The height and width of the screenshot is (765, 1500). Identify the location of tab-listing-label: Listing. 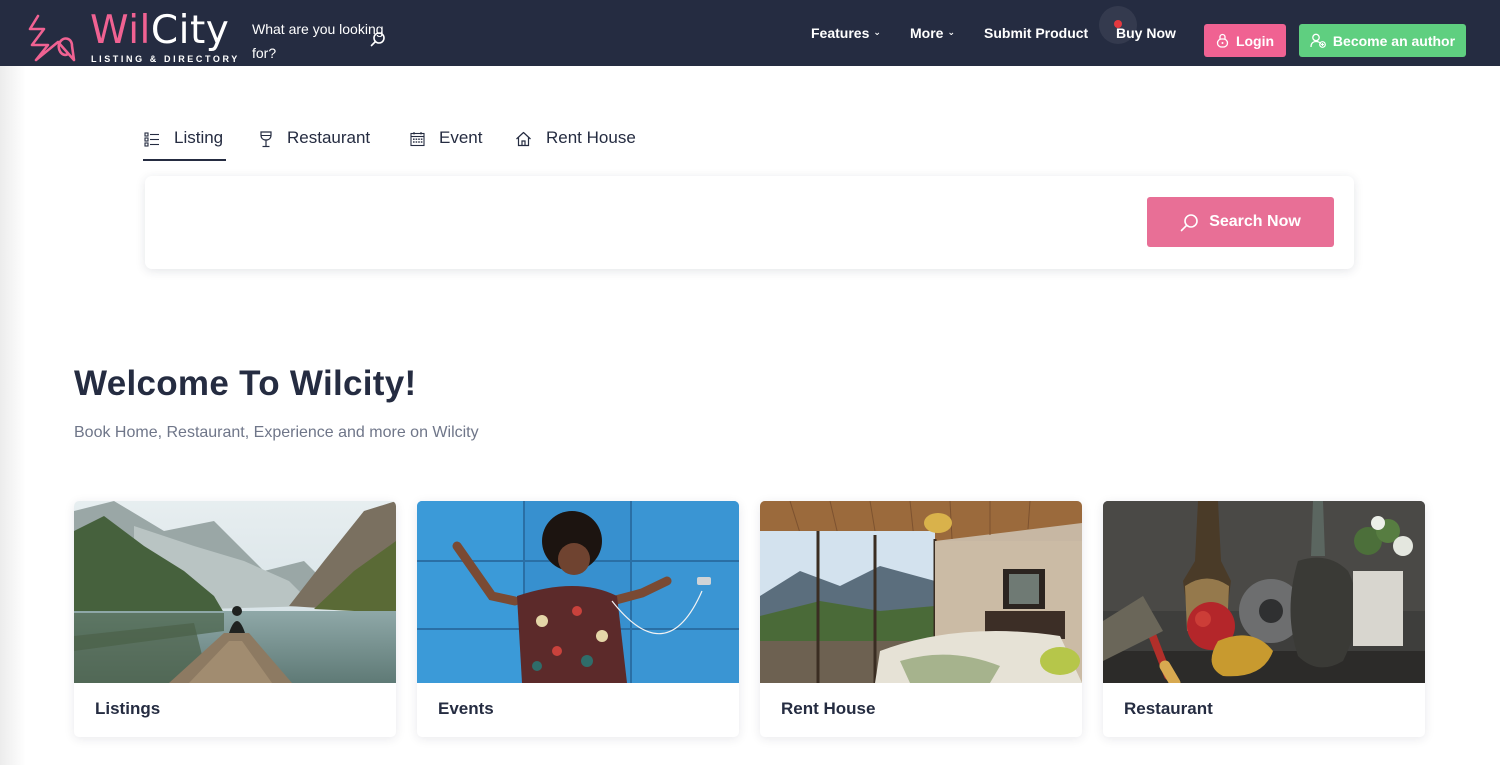
(199, 137).